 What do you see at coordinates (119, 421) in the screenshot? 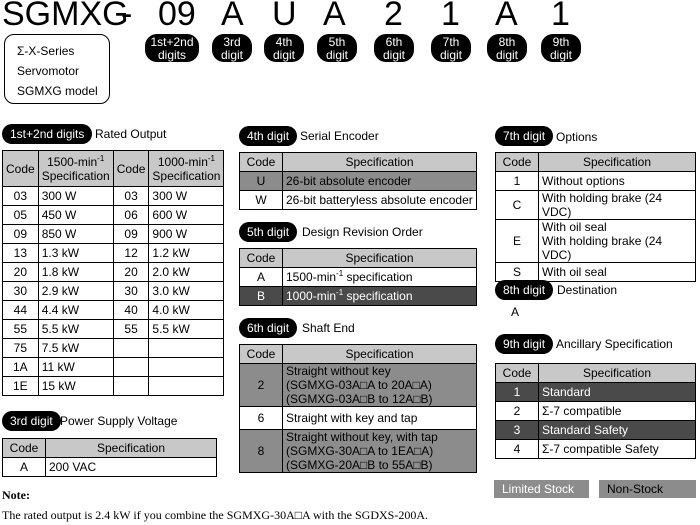
I see `power-supply-title: Power Supply Voltage` at bounding box center [119, 421].